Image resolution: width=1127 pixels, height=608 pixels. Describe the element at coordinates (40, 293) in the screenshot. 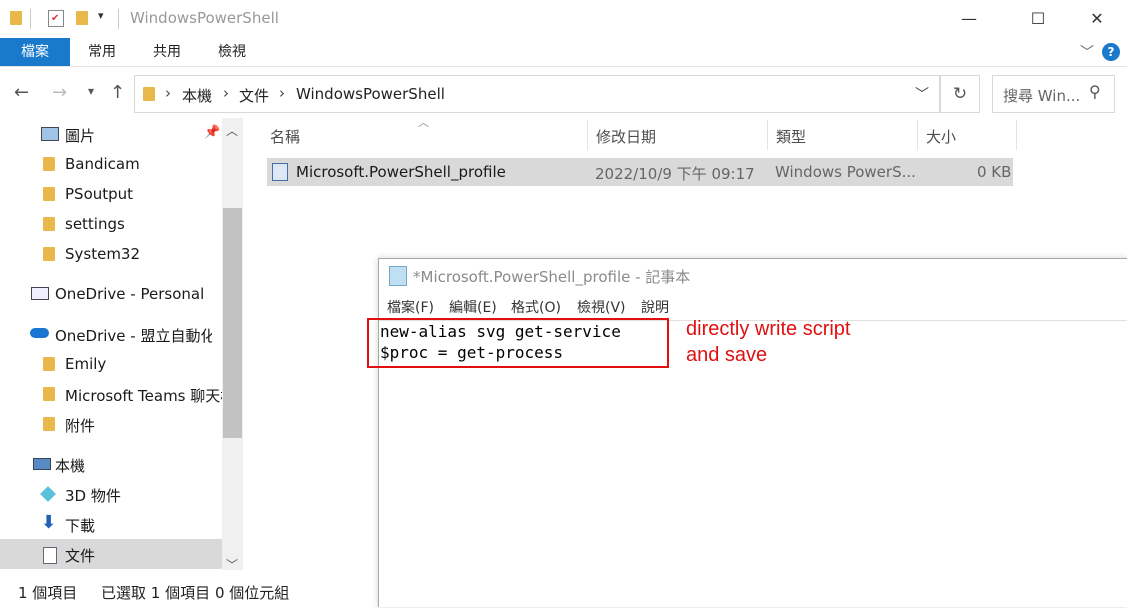

I see `onedrive-personal-icon` at that location.